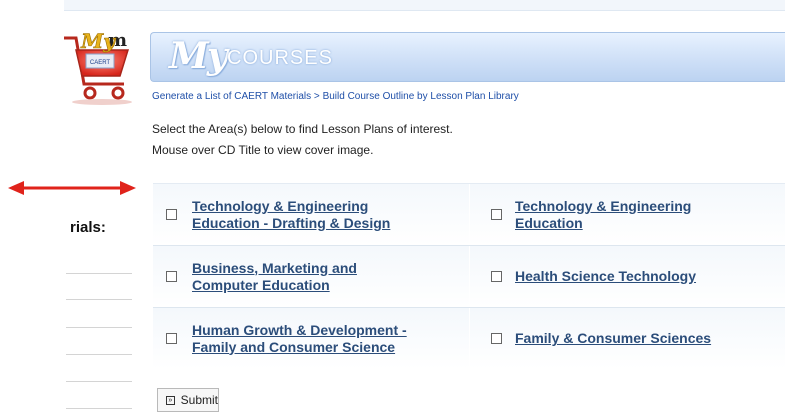 Image resolution: width=785 pixels, height=412 pixels. I want to click on banner-my: My, so click(198, 56).